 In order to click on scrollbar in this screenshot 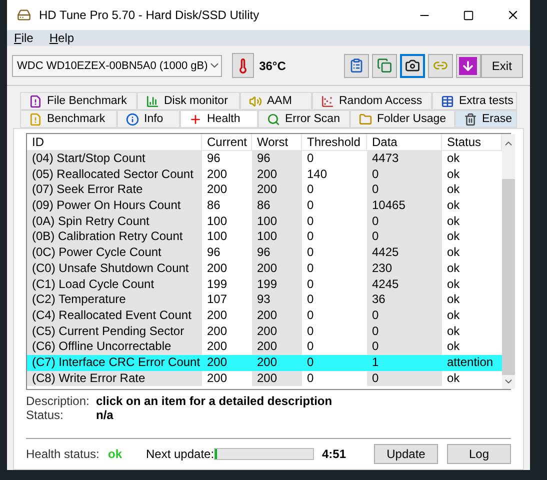, I will do `click(508, 261)`.